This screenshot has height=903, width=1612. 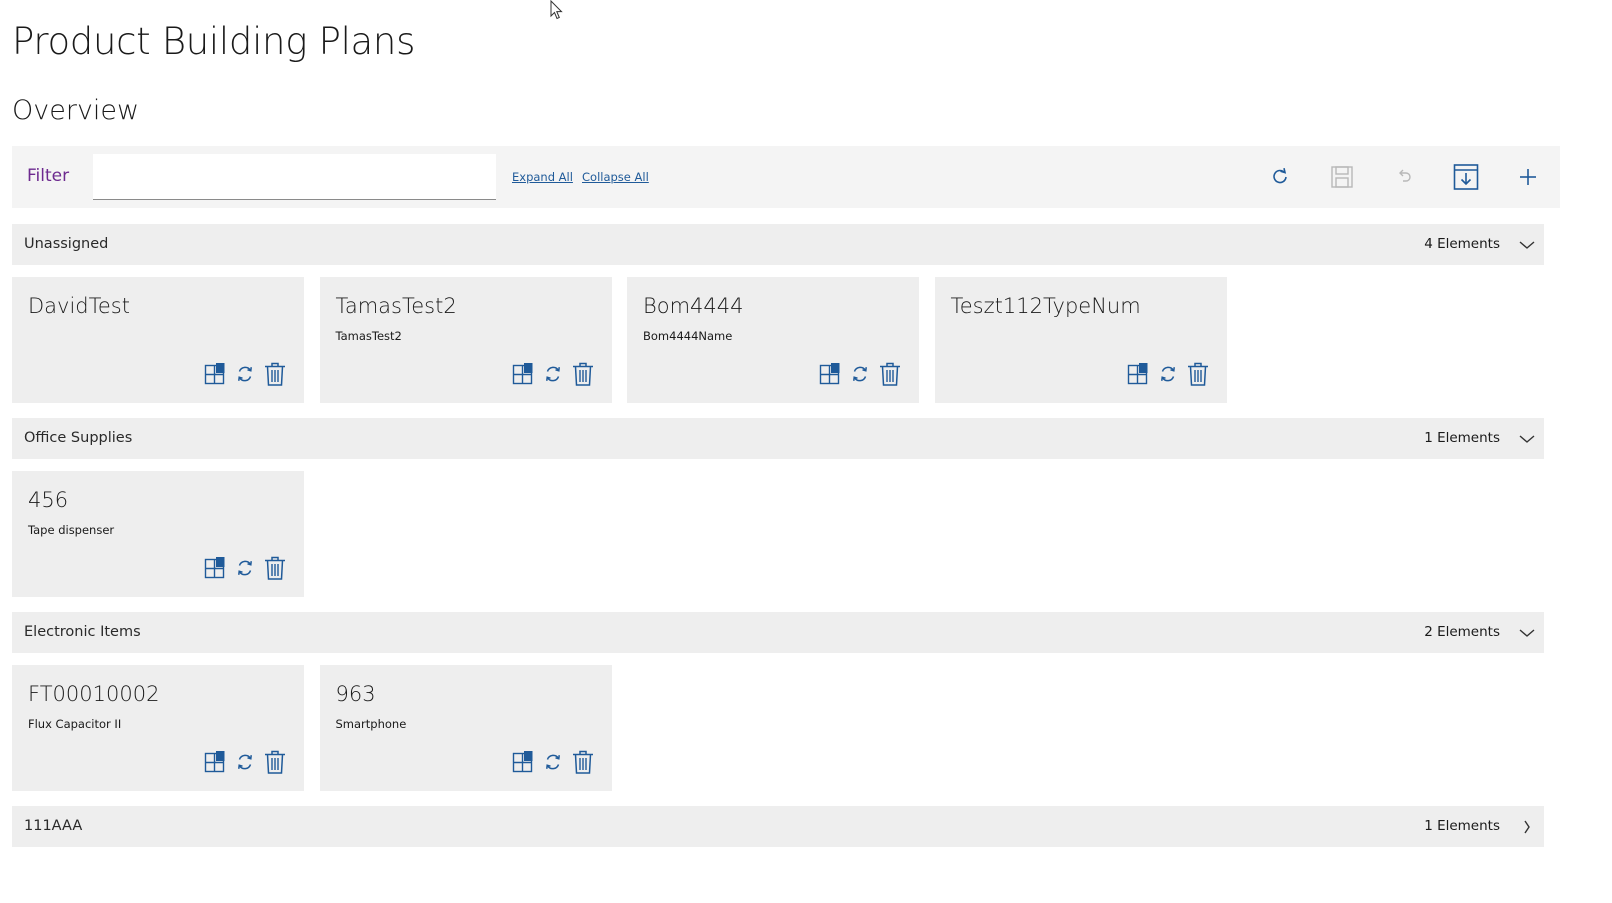 I want to click on plan-card-subtitle: Bom4444Name, so click(x=688, y=335).